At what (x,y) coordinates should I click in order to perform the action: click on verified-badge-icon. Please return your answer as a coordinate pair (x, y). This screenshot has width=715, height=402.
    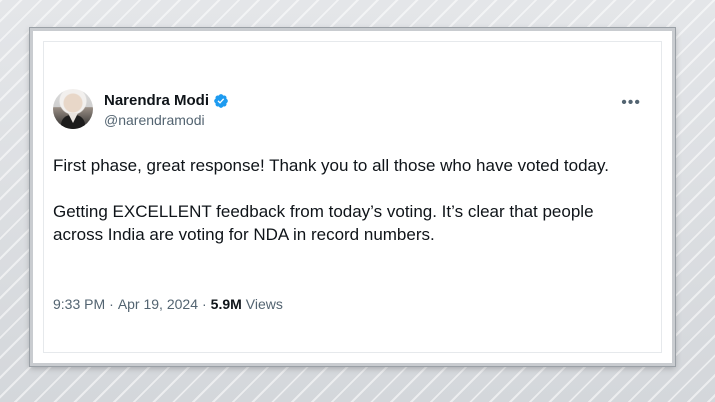
    Looking at the image, I should click on (221, 101).